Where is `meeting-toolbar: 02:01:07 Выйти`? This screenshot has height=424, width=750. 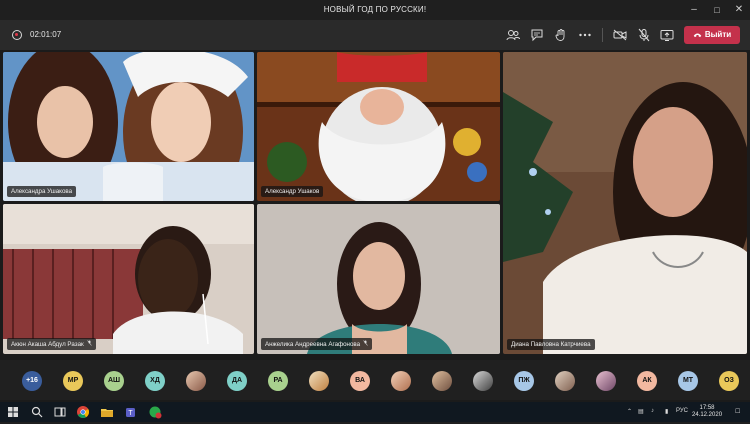 meeting-toolbar: 02:01:07 Выйти is located at coordinates (375, 35).